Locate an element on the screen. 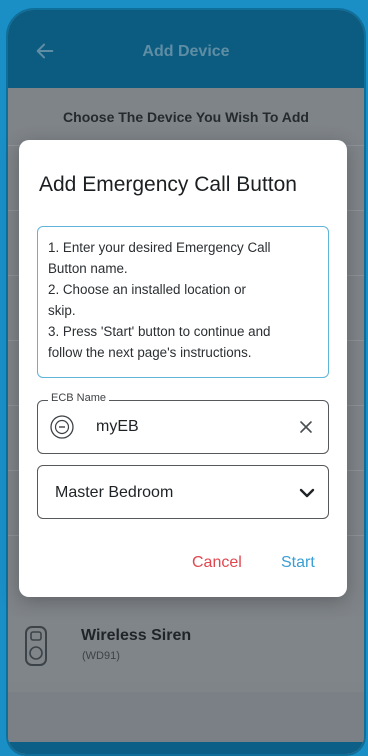 The width and height of the screenshot is (368, 756). instruction-line: skip. is located at coordinates (62, 310).